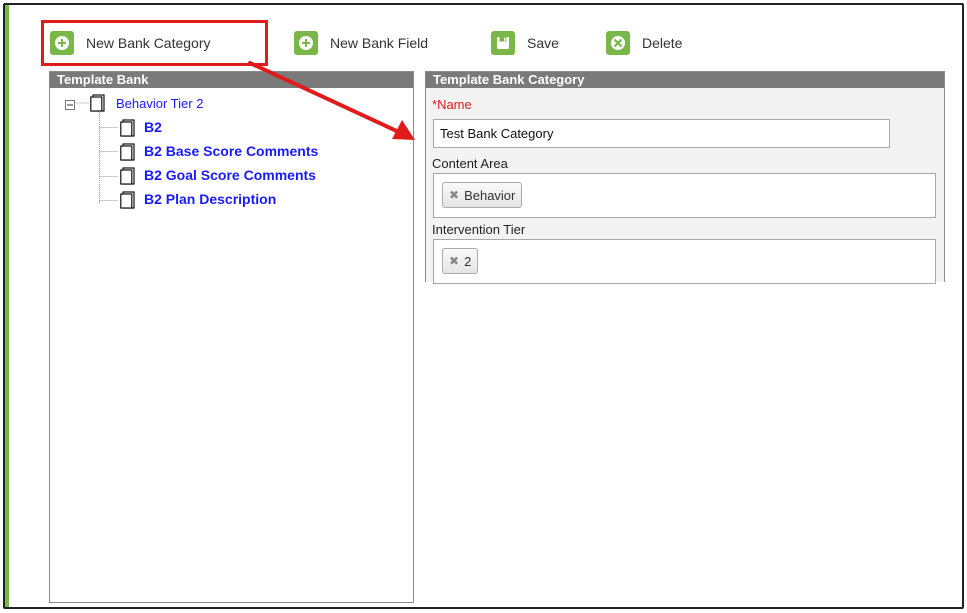 This screenshot has width=967, height=613. I want to click on tree-node-b2-plan-description: B2 Plan Description, so click(210, 199).